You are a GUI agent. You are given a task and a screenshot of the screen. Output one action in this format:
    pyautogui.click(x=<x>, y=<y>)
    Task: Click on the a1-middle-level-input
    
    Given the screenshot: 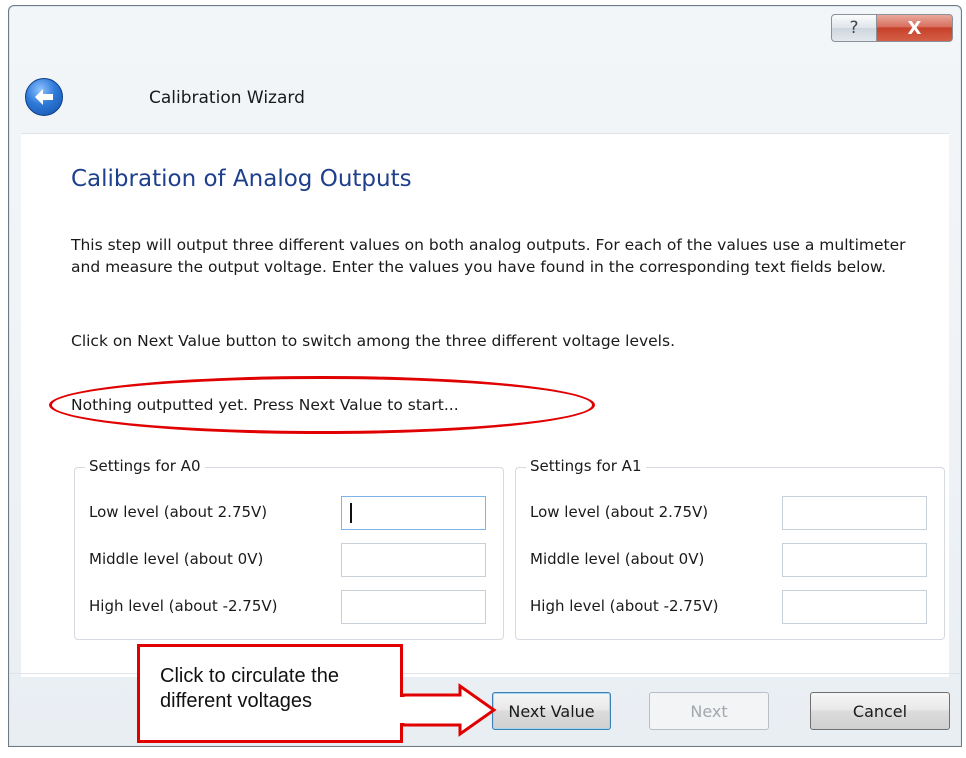 What is the action you would take?
    pyautogui.click(x=854, y=560)
    